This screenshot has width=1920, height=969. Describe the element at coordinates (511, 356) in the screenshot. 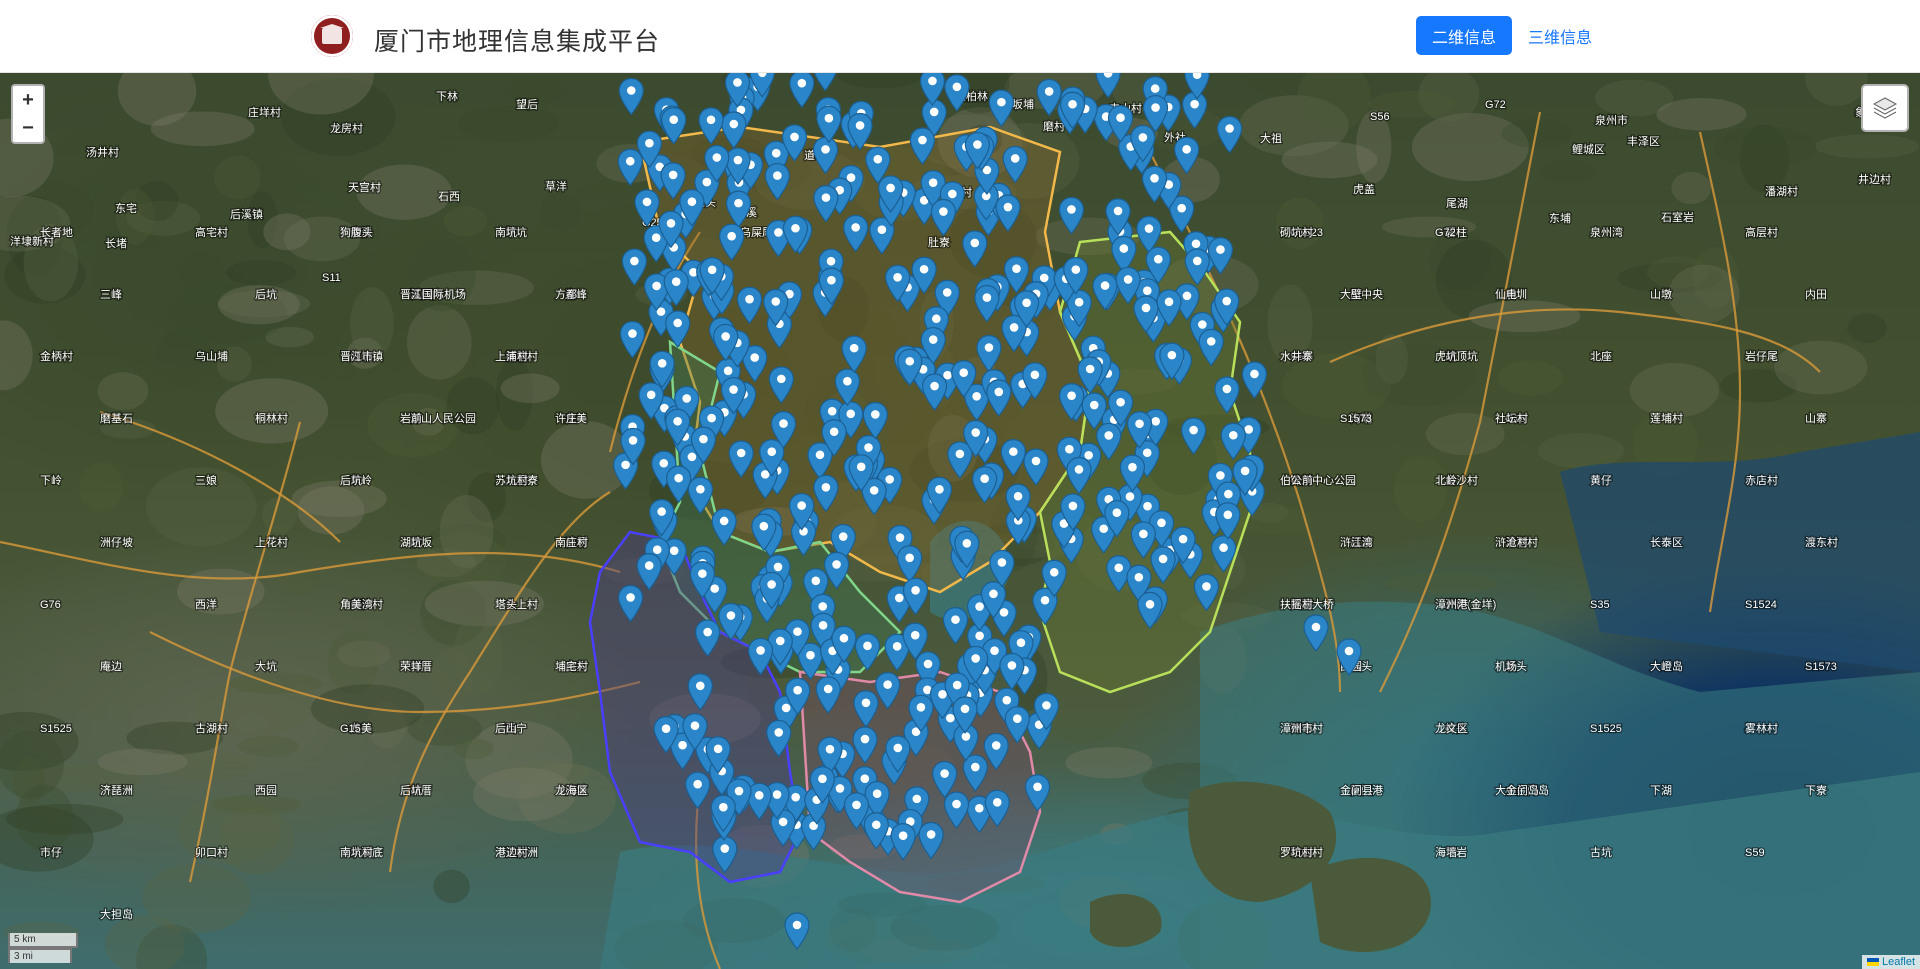

I see `place-label: 上浦村` at that location.